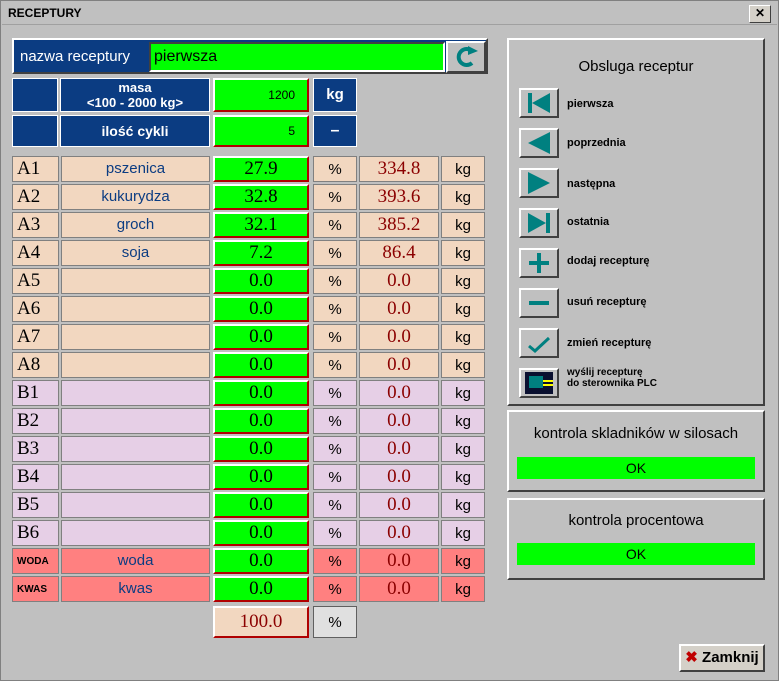 This screenshot has width=779, height=681. Describe the element at coordinates (261, 253) in the screenshot. I see `ingredient-percent-input: 7.2` at that location.